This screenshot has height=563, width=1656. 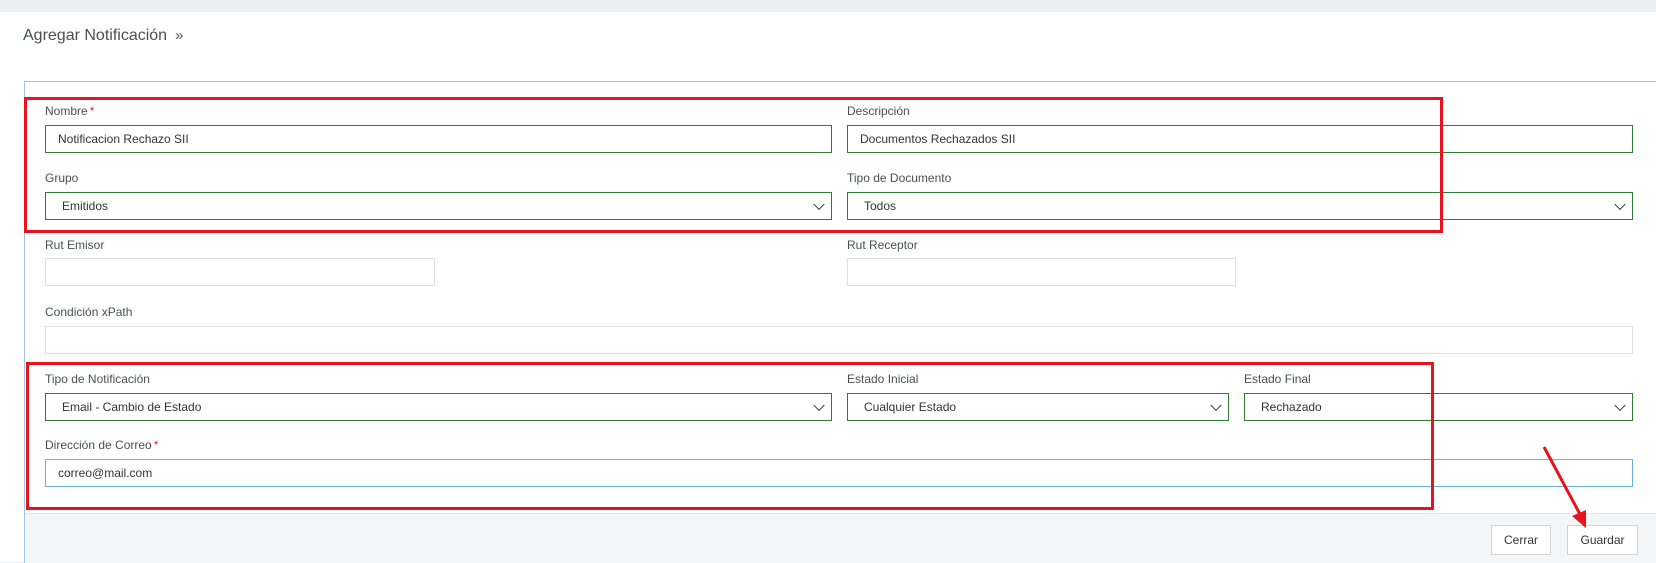 I want to click on rut-emisor-label: Rut Emisor, so click(x=75, y=245).